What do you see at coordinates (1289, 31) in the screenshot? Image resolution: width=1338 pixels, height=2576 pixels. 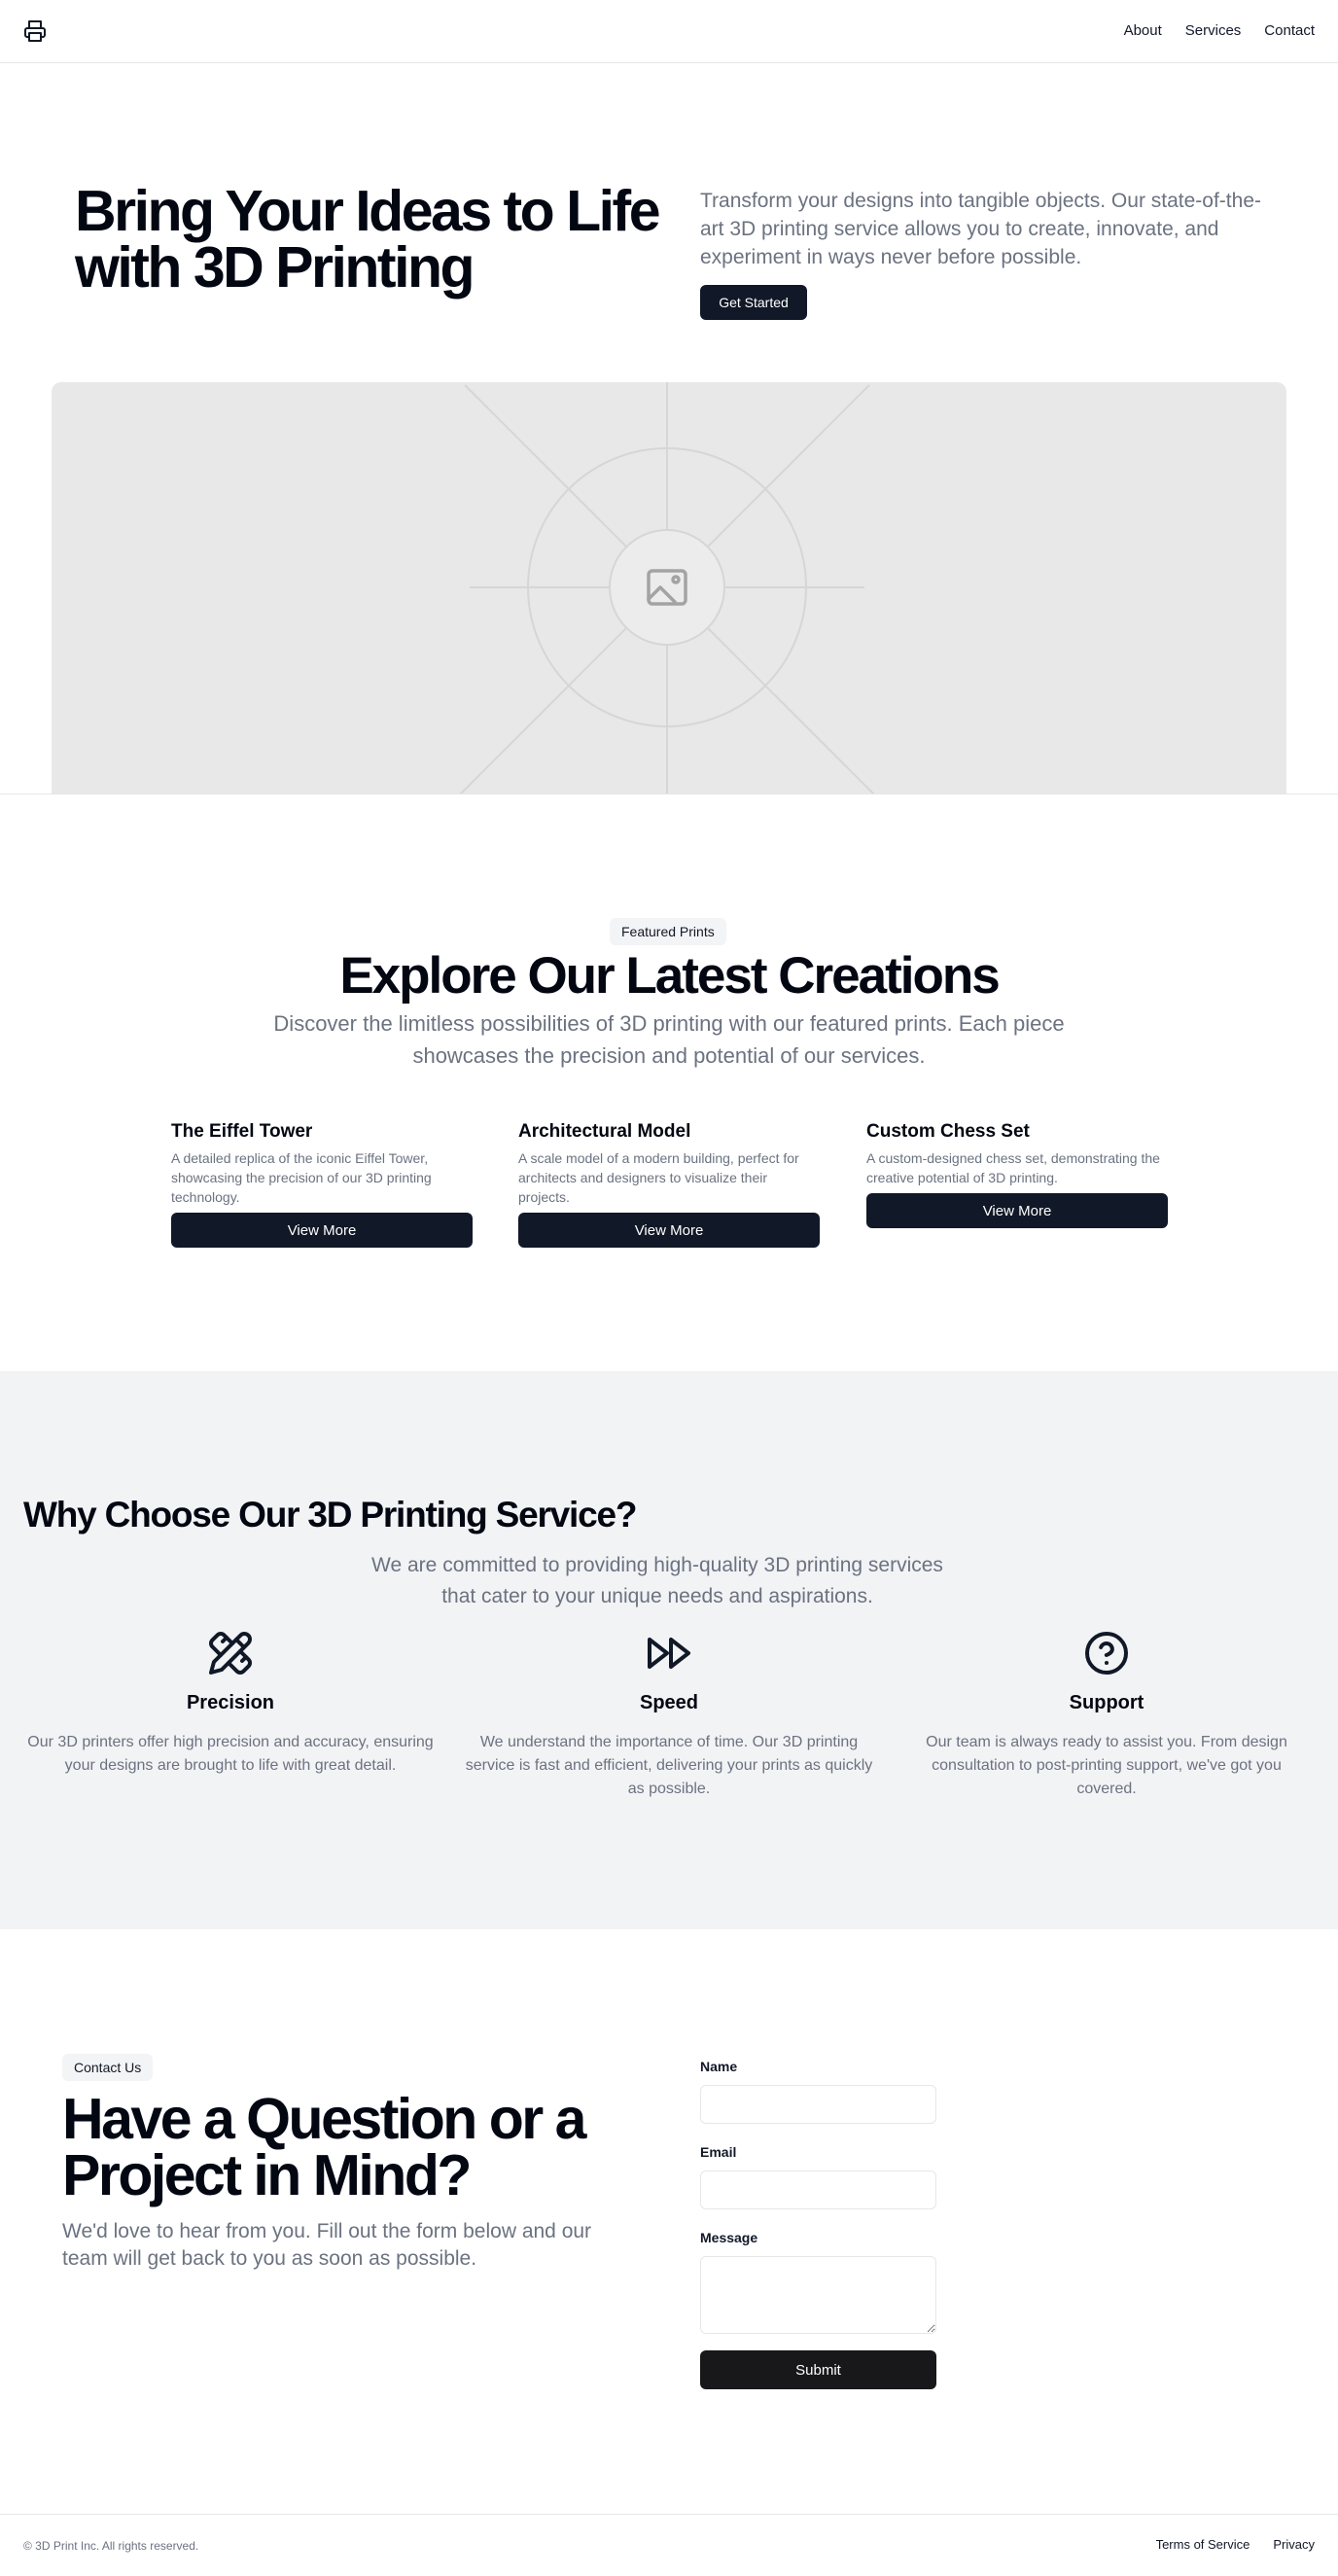 I see `nav-contact-link: Contact` at bounding box center [1289, 31].